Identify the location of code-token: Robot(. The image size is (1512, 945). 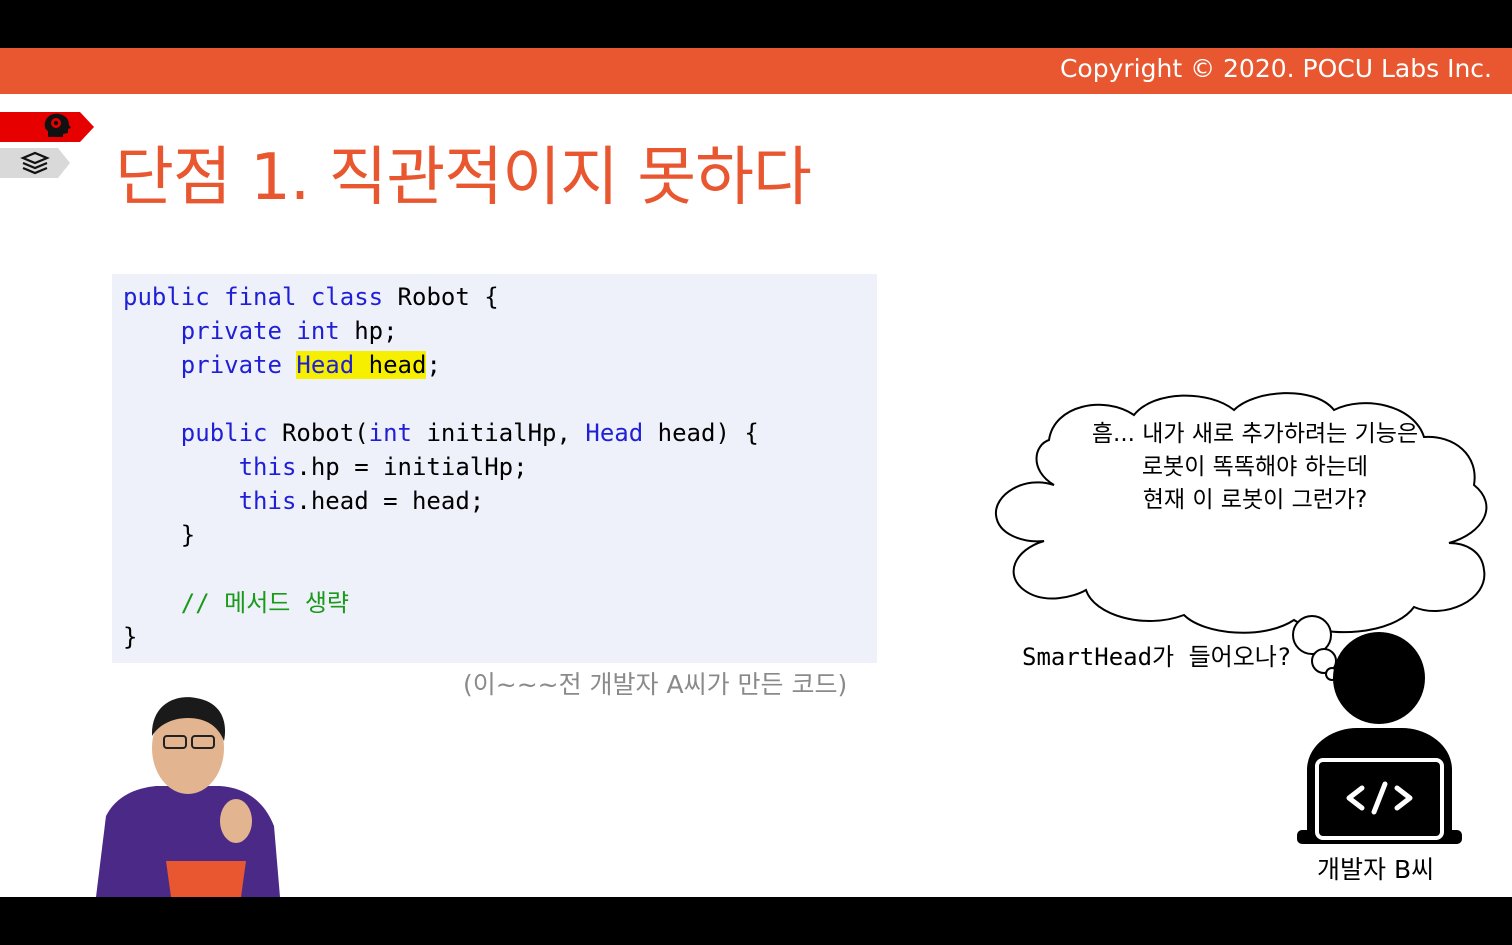
(318, 433).